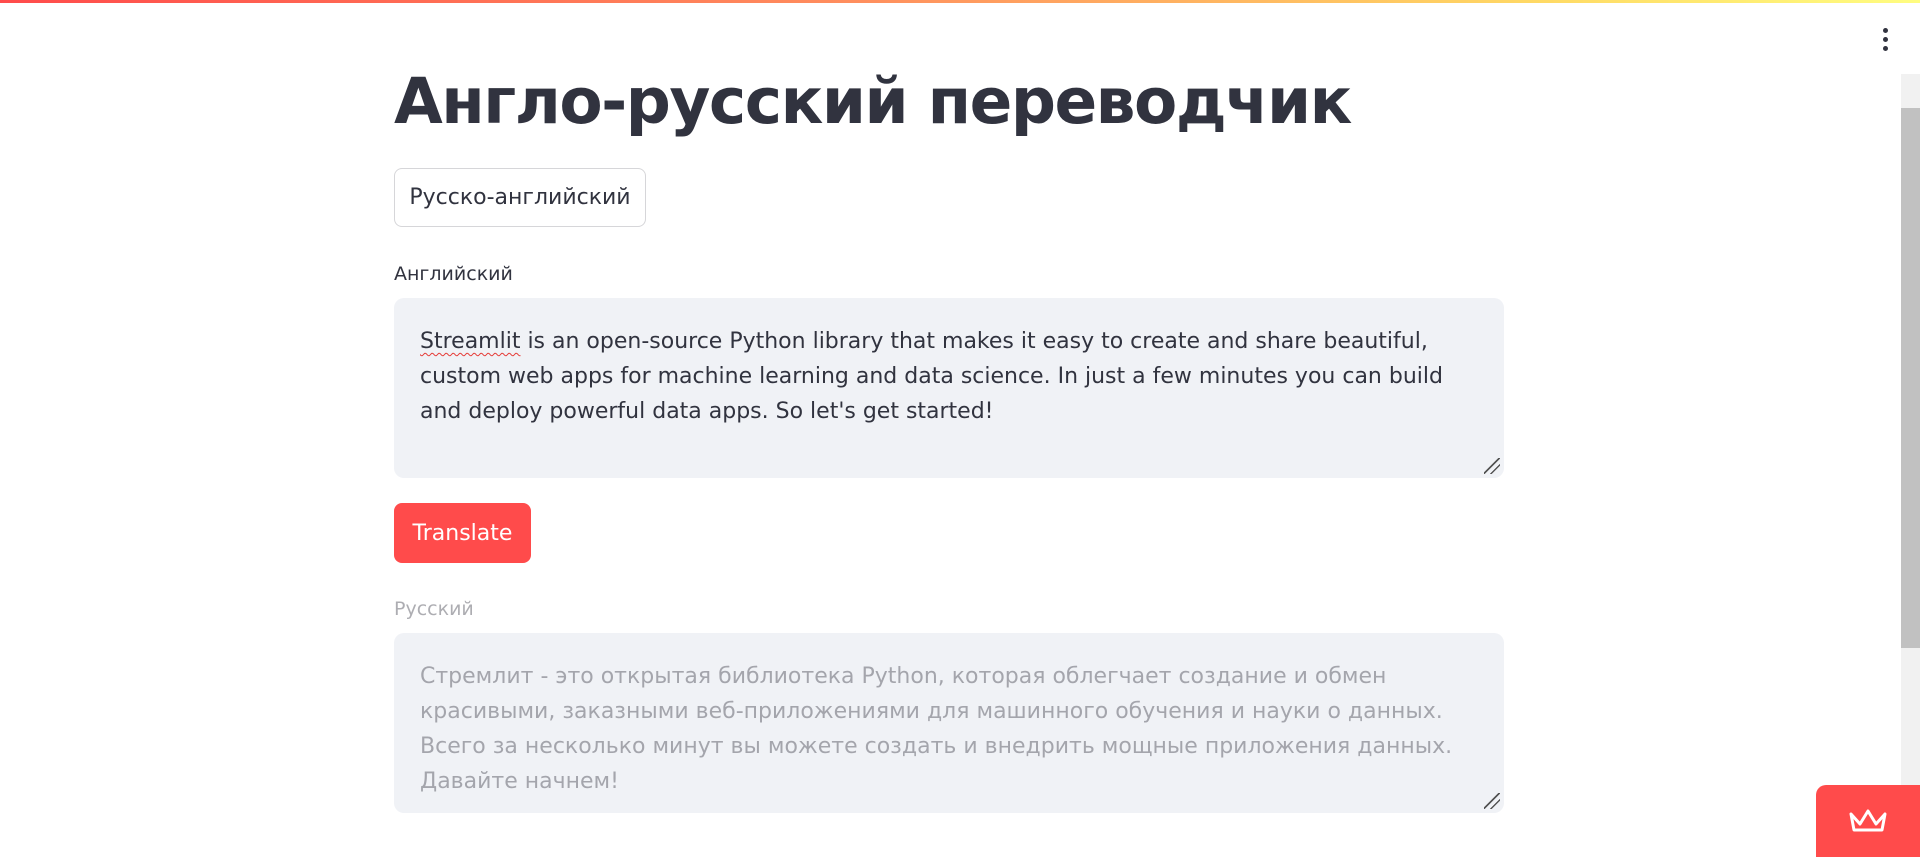  What do you see at coordinates (1885, 30) in the screenshot?
I see `kebab-menu-icon` at bounding box center [1885, 30].